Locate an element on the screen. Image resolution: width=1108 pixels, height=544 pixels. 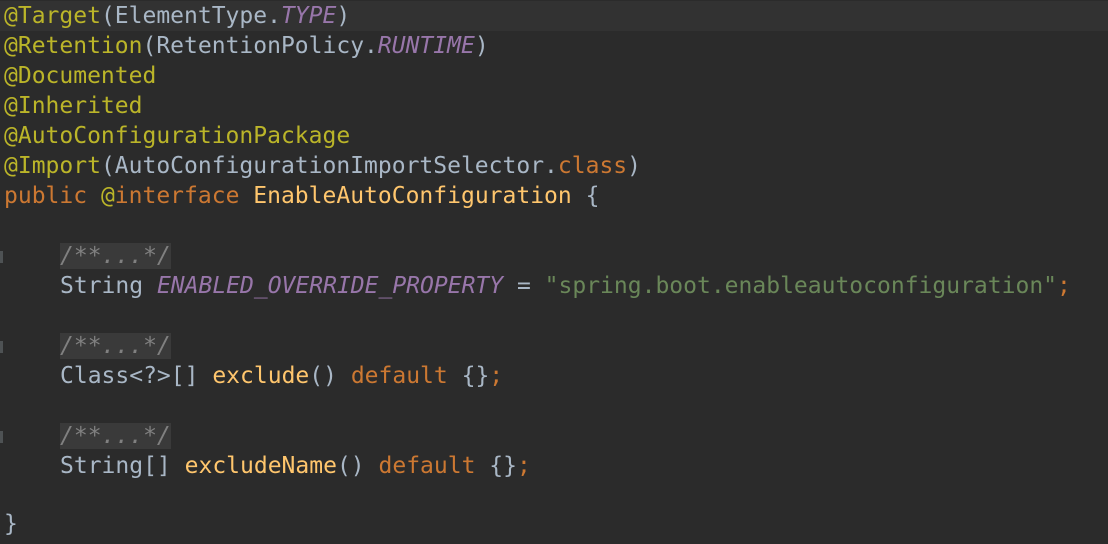
code-line-13: String[] excludeName() default {}; is located at coordinates (554, 466).